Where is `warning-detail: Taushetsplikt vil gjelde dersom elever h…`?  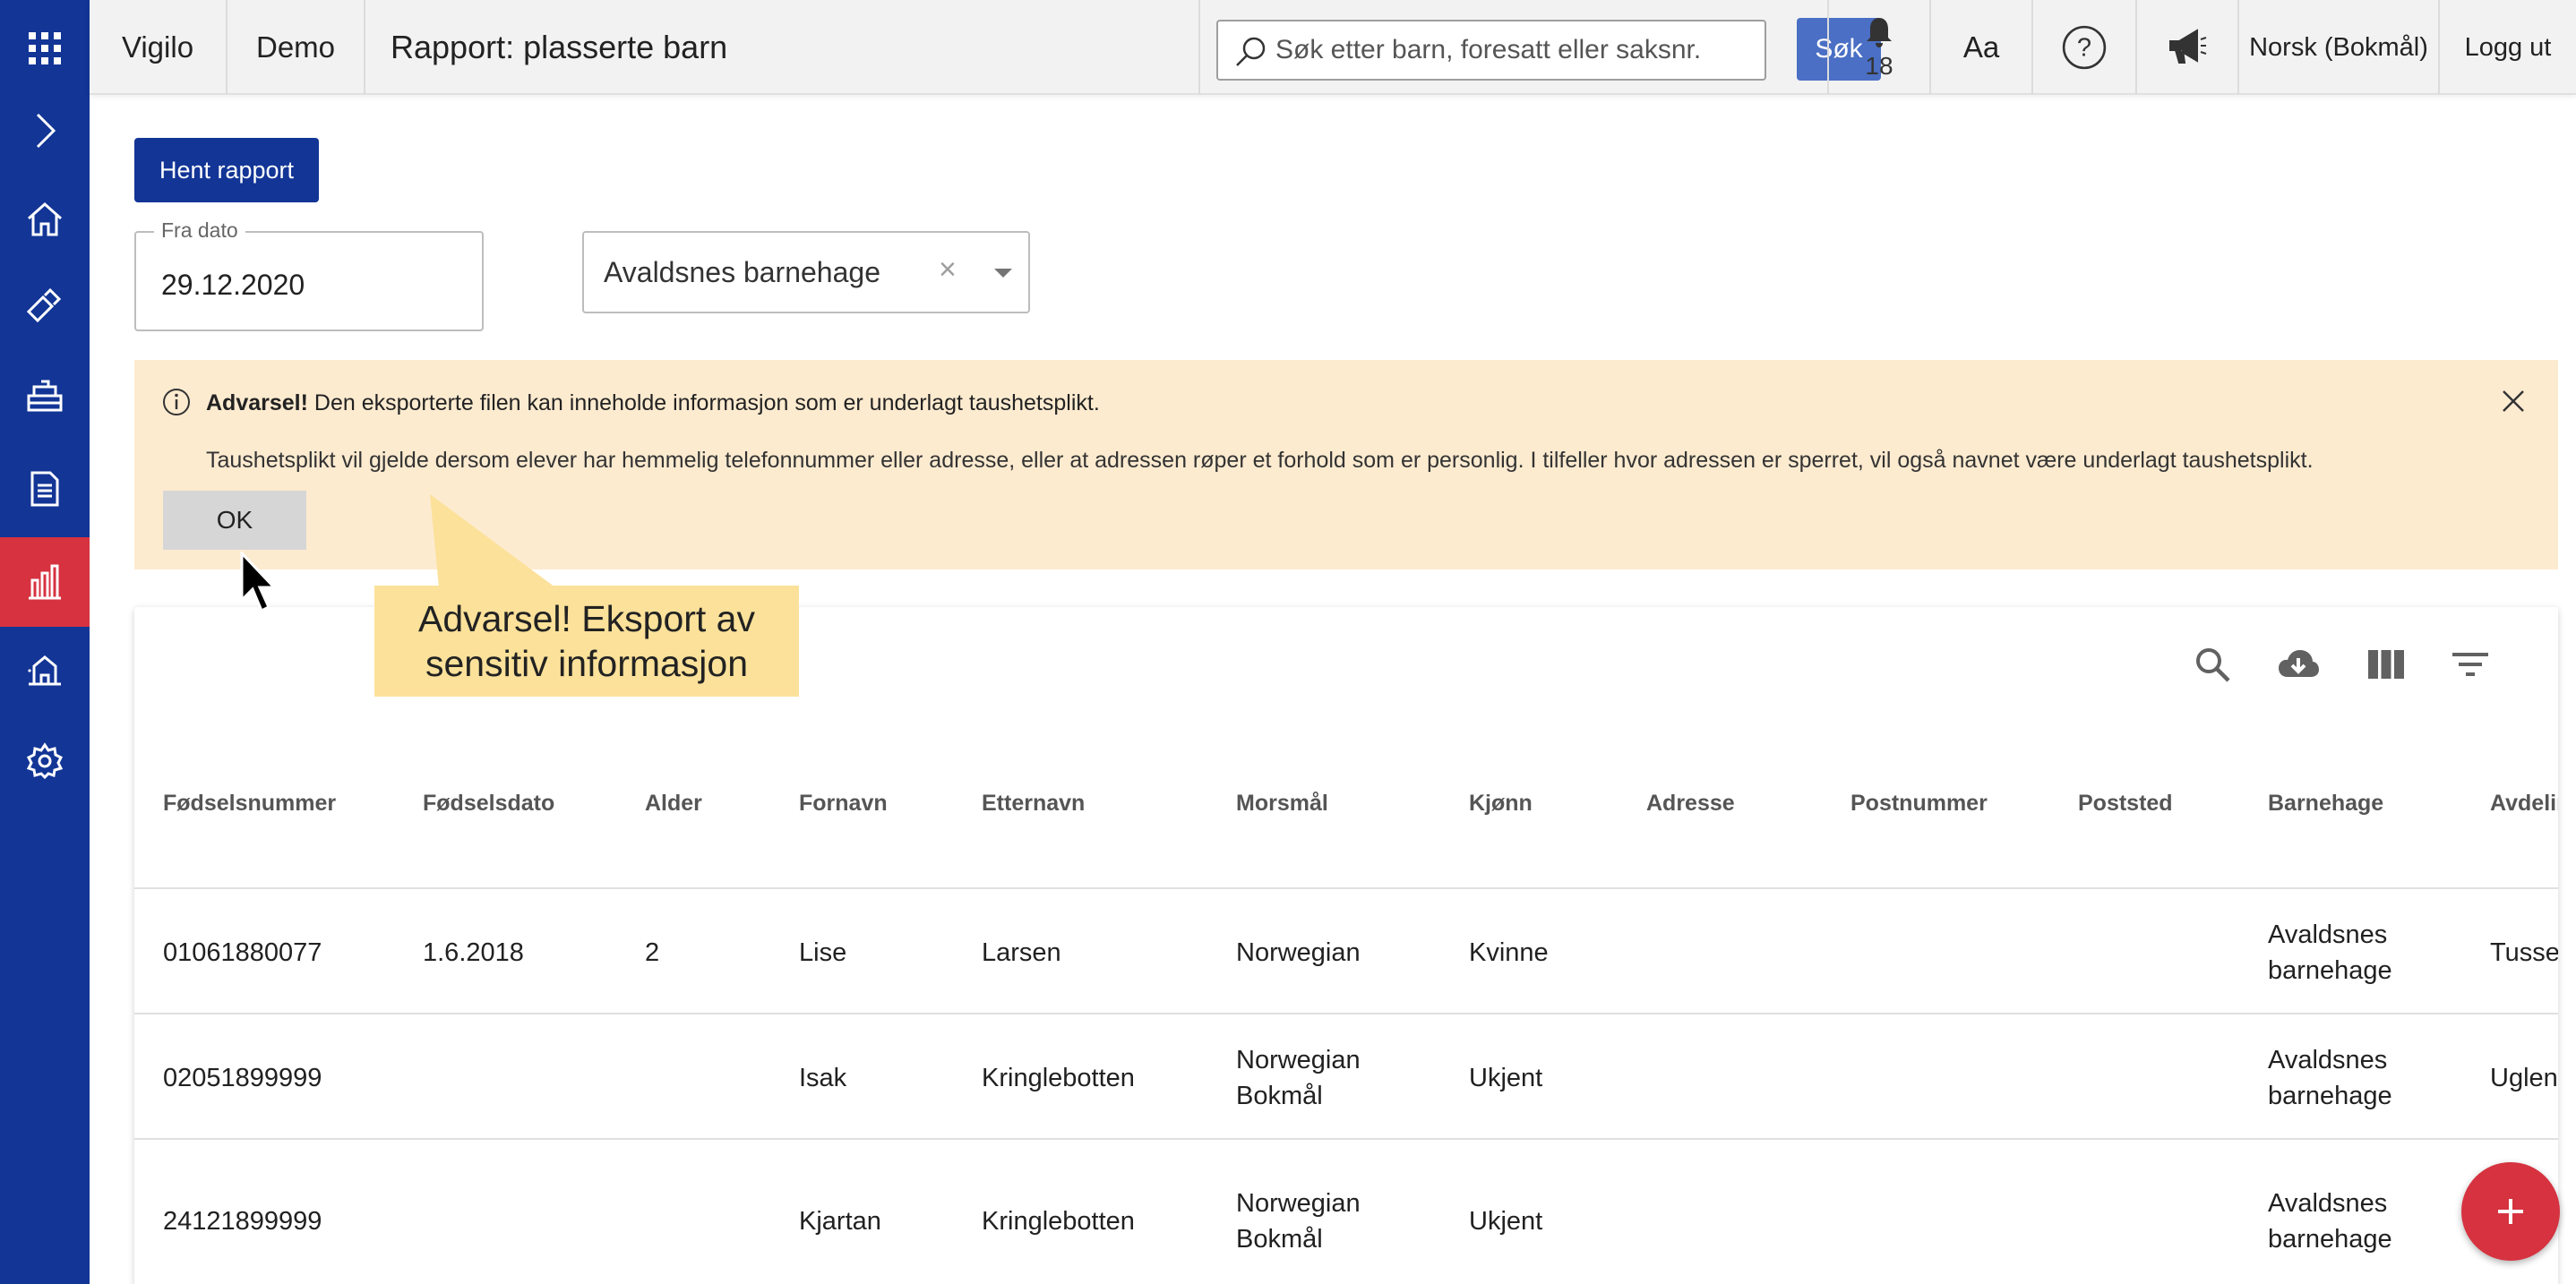
warning-detail: Taushetsplikt vil gjelde dersom elever h… is located at coordinates (1260, 461).